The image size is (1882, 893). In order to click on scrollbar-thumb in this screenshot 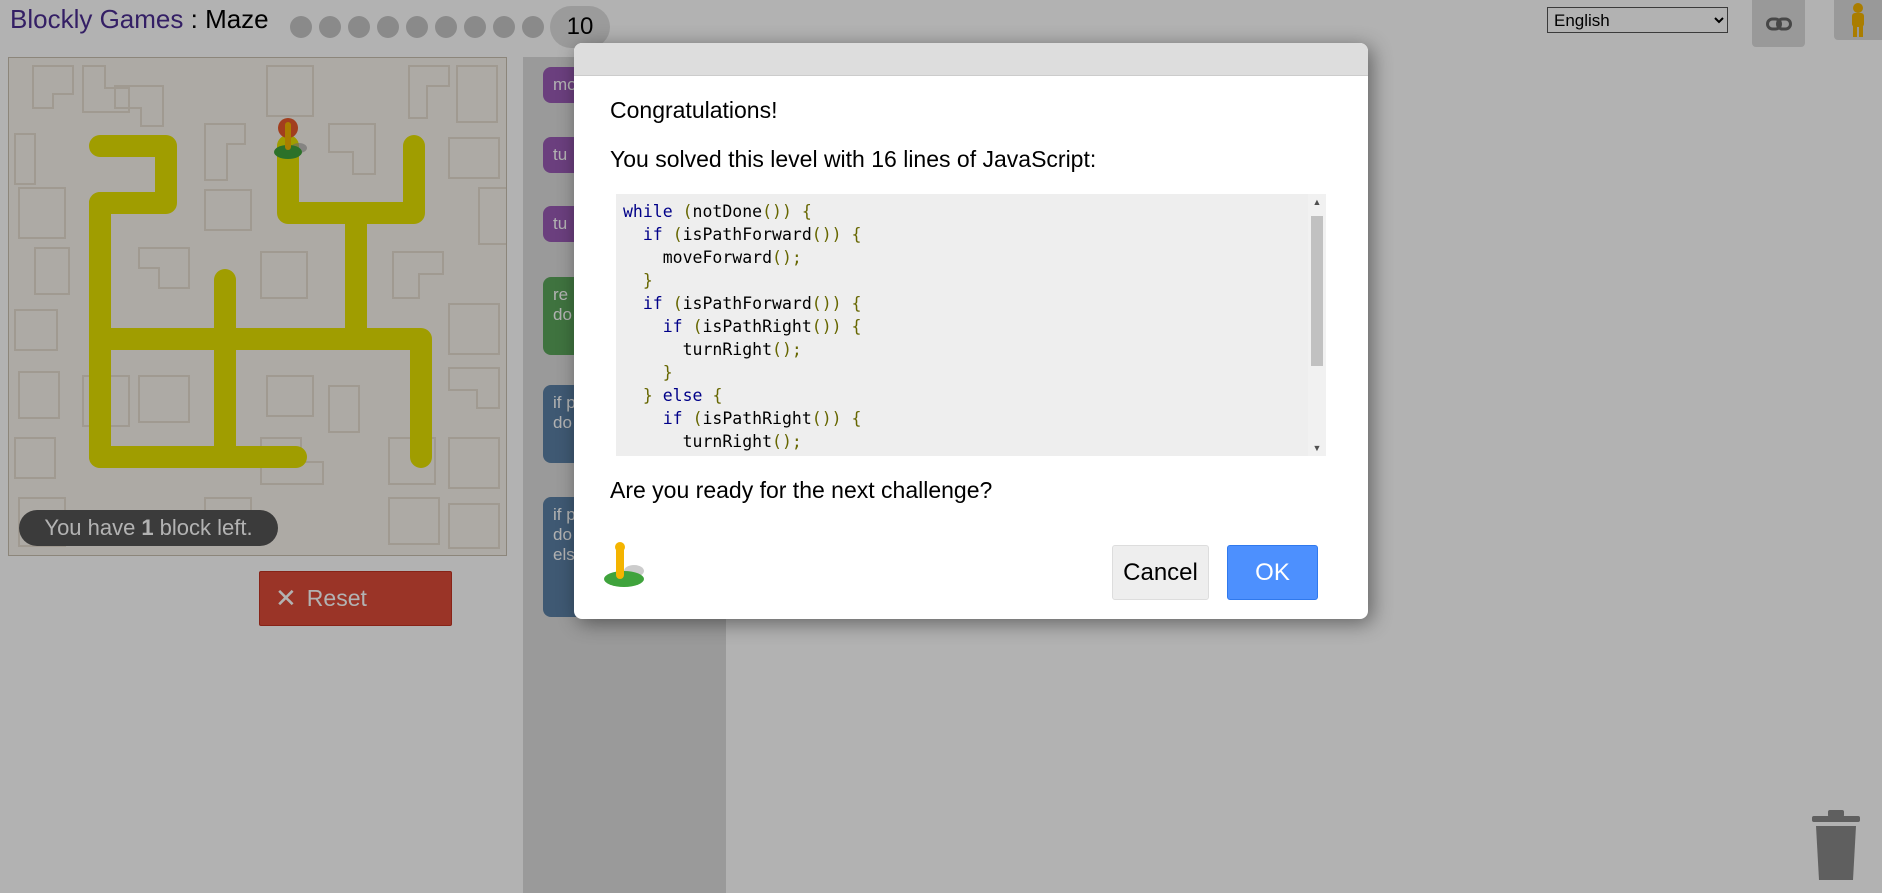, I will do `click(1317, 291)`.